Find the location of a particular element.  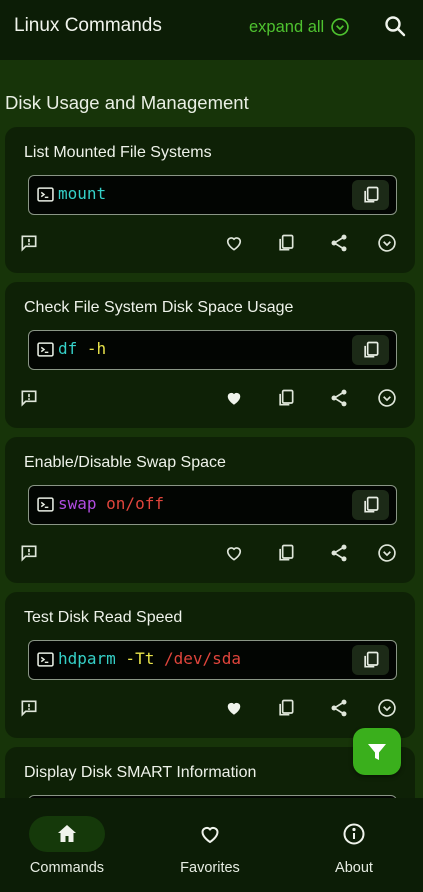

search-icon is located at coordinates (395, 26).